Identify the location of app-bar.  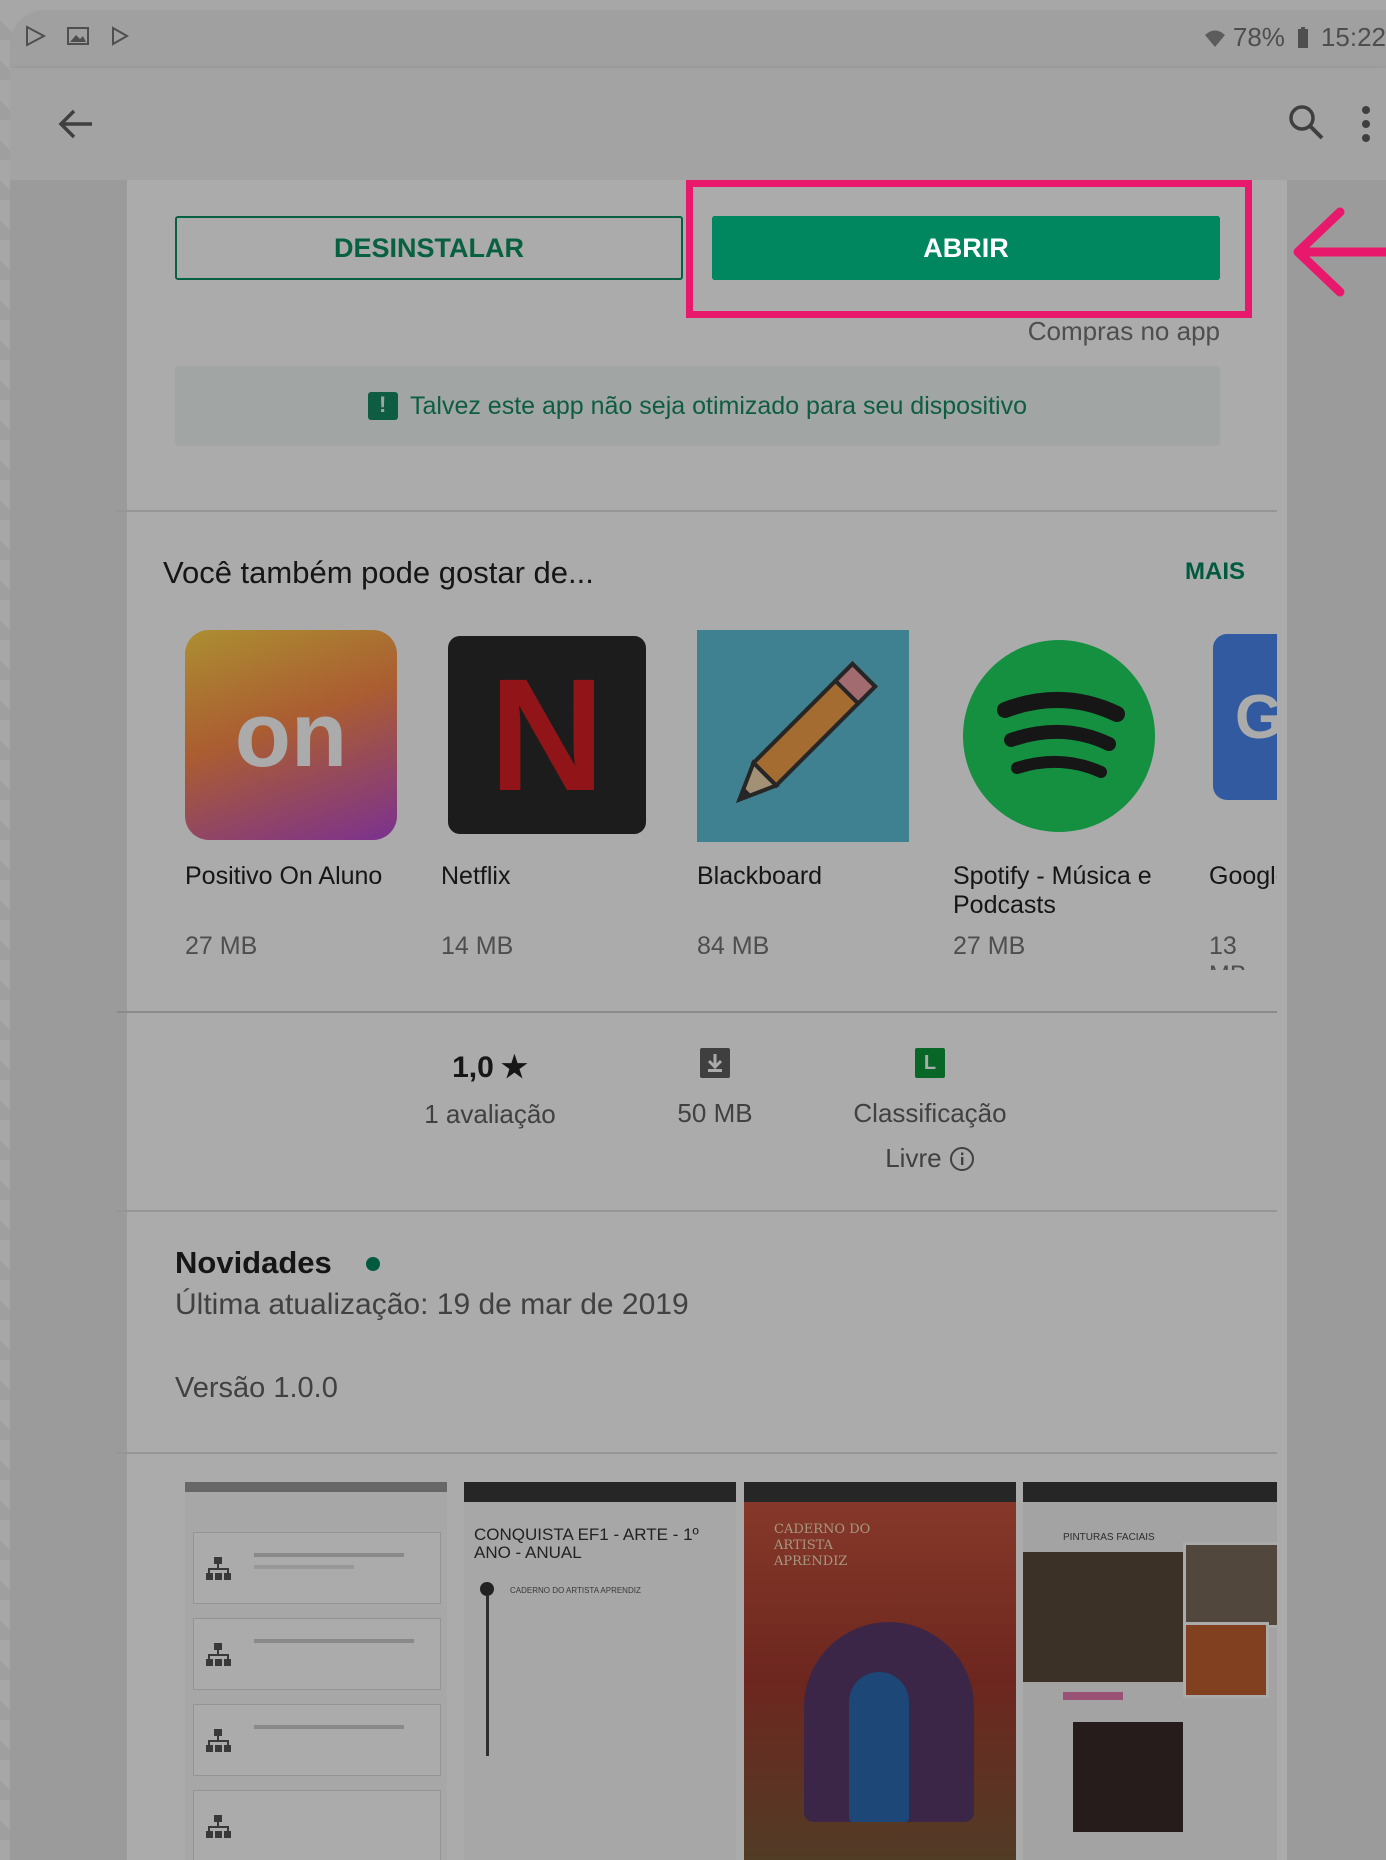
(698, 124).